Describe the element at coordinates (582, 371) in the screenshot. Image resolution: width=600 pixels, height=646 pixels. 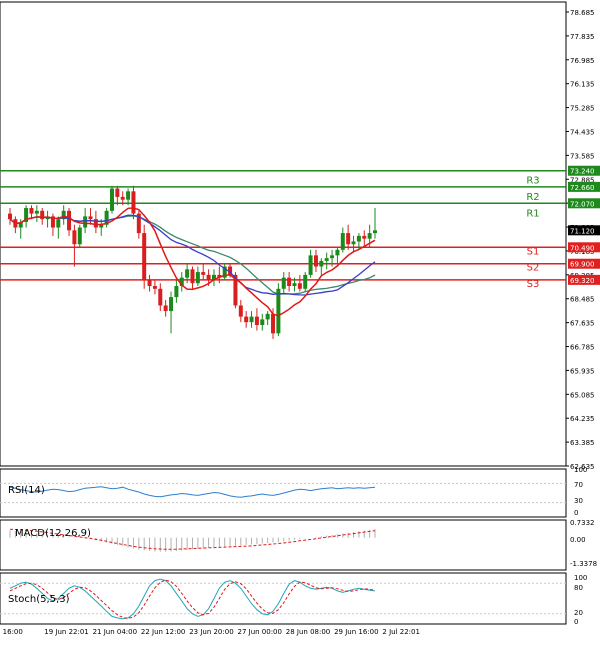
I see `price-tick-label: 65.935` at that location.